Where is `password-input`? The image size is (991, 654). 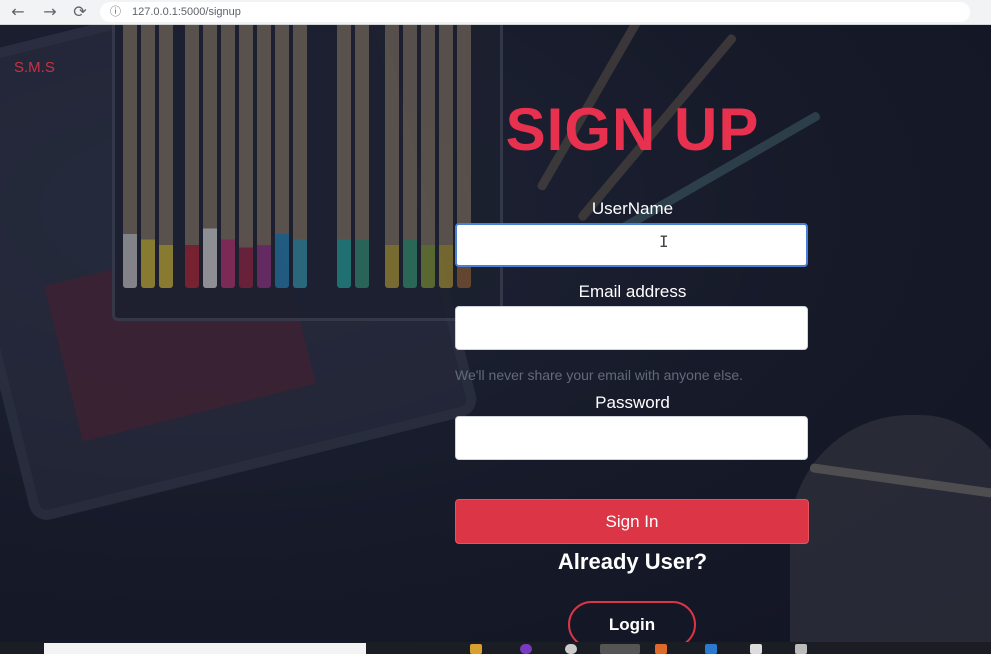
password-input is located at coordinates (631, 438).